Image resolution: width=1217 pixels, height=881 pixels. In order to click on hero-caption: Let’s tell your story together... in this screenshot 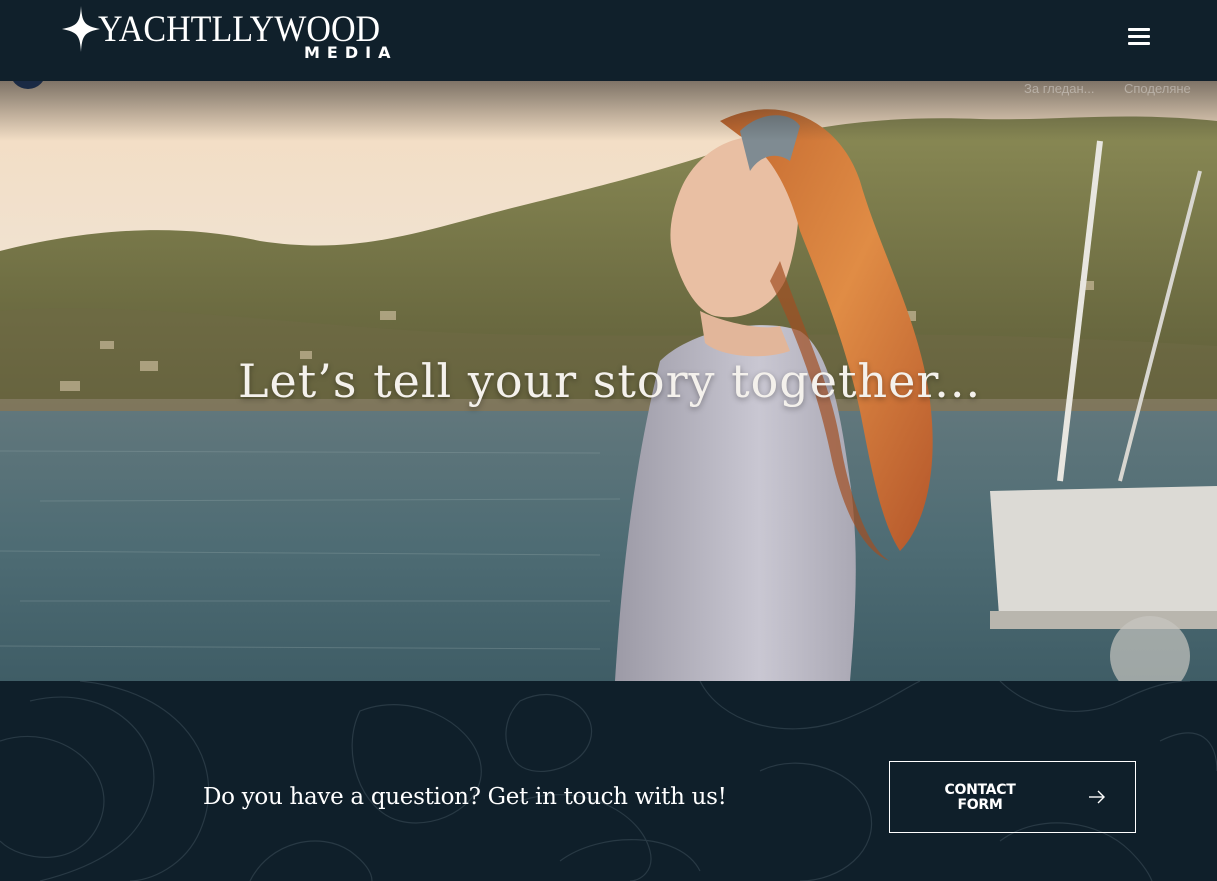, I will do `click(610, 381)`.